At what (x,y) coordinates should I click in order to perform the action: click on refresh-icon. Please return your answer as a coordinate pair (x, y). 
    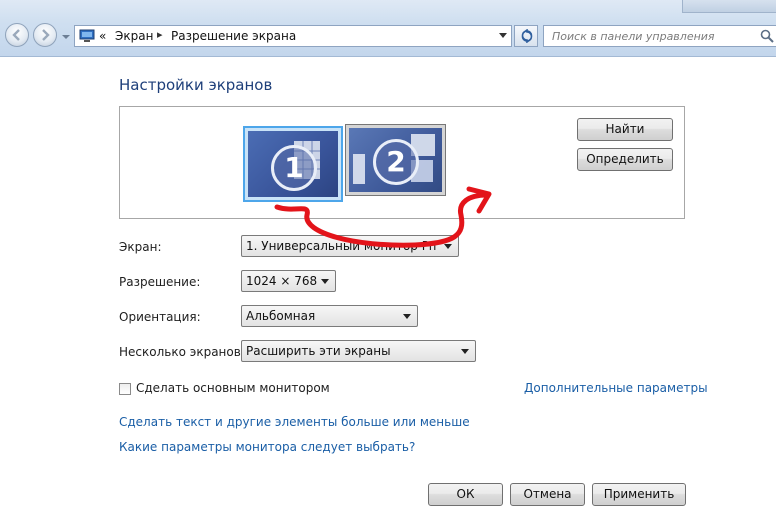
    Looking at the image, I should click on (527, 36).